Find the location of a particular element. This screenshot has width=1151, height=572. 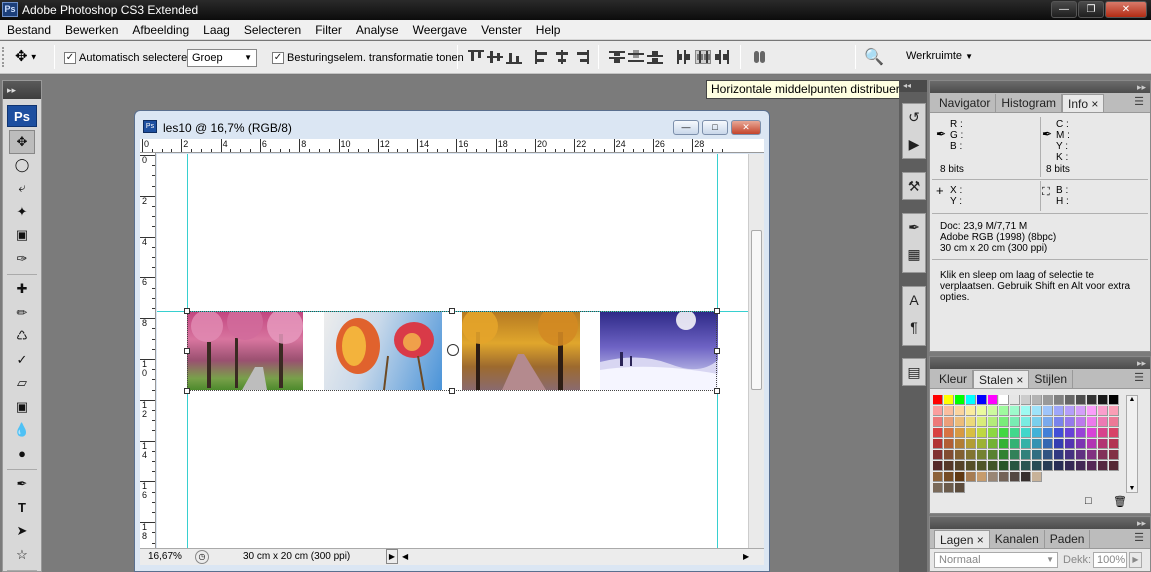

menu-selecteren: Selecteren is located at coordinates (272, 30).